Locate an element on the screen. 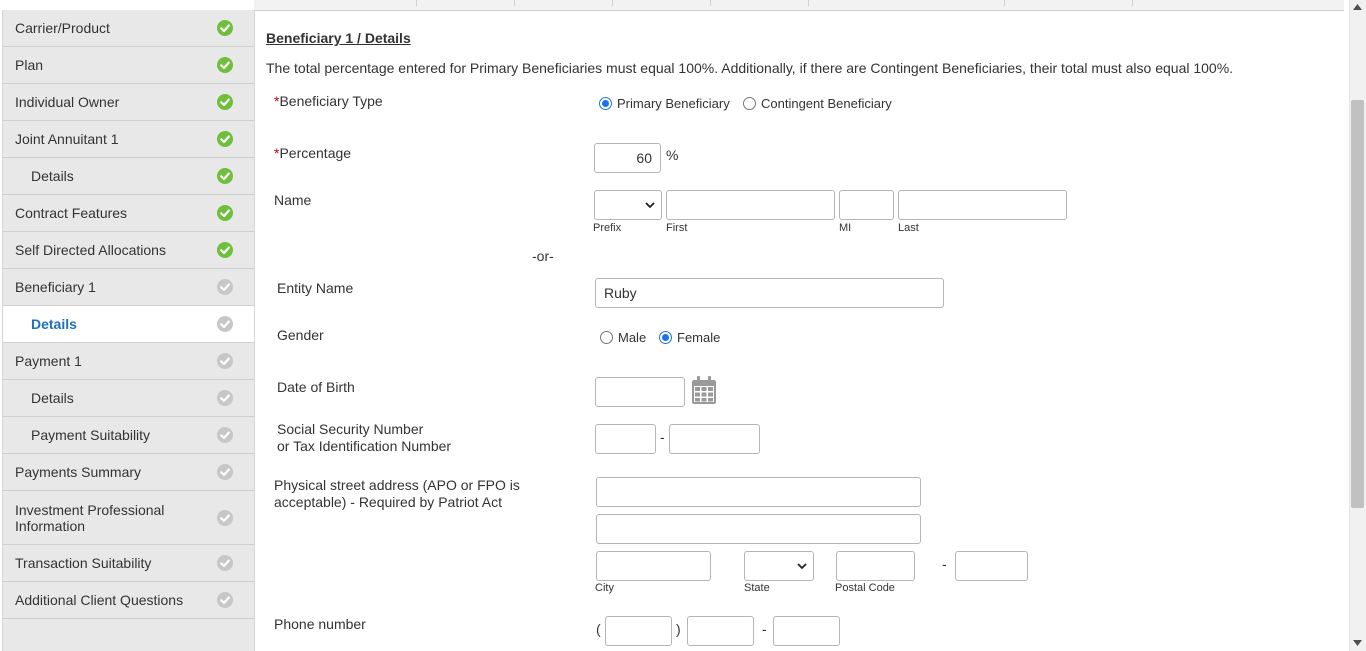 This screenshot has width=1366, height=651. ssn-part1-input is located at coordinates (625, 439).